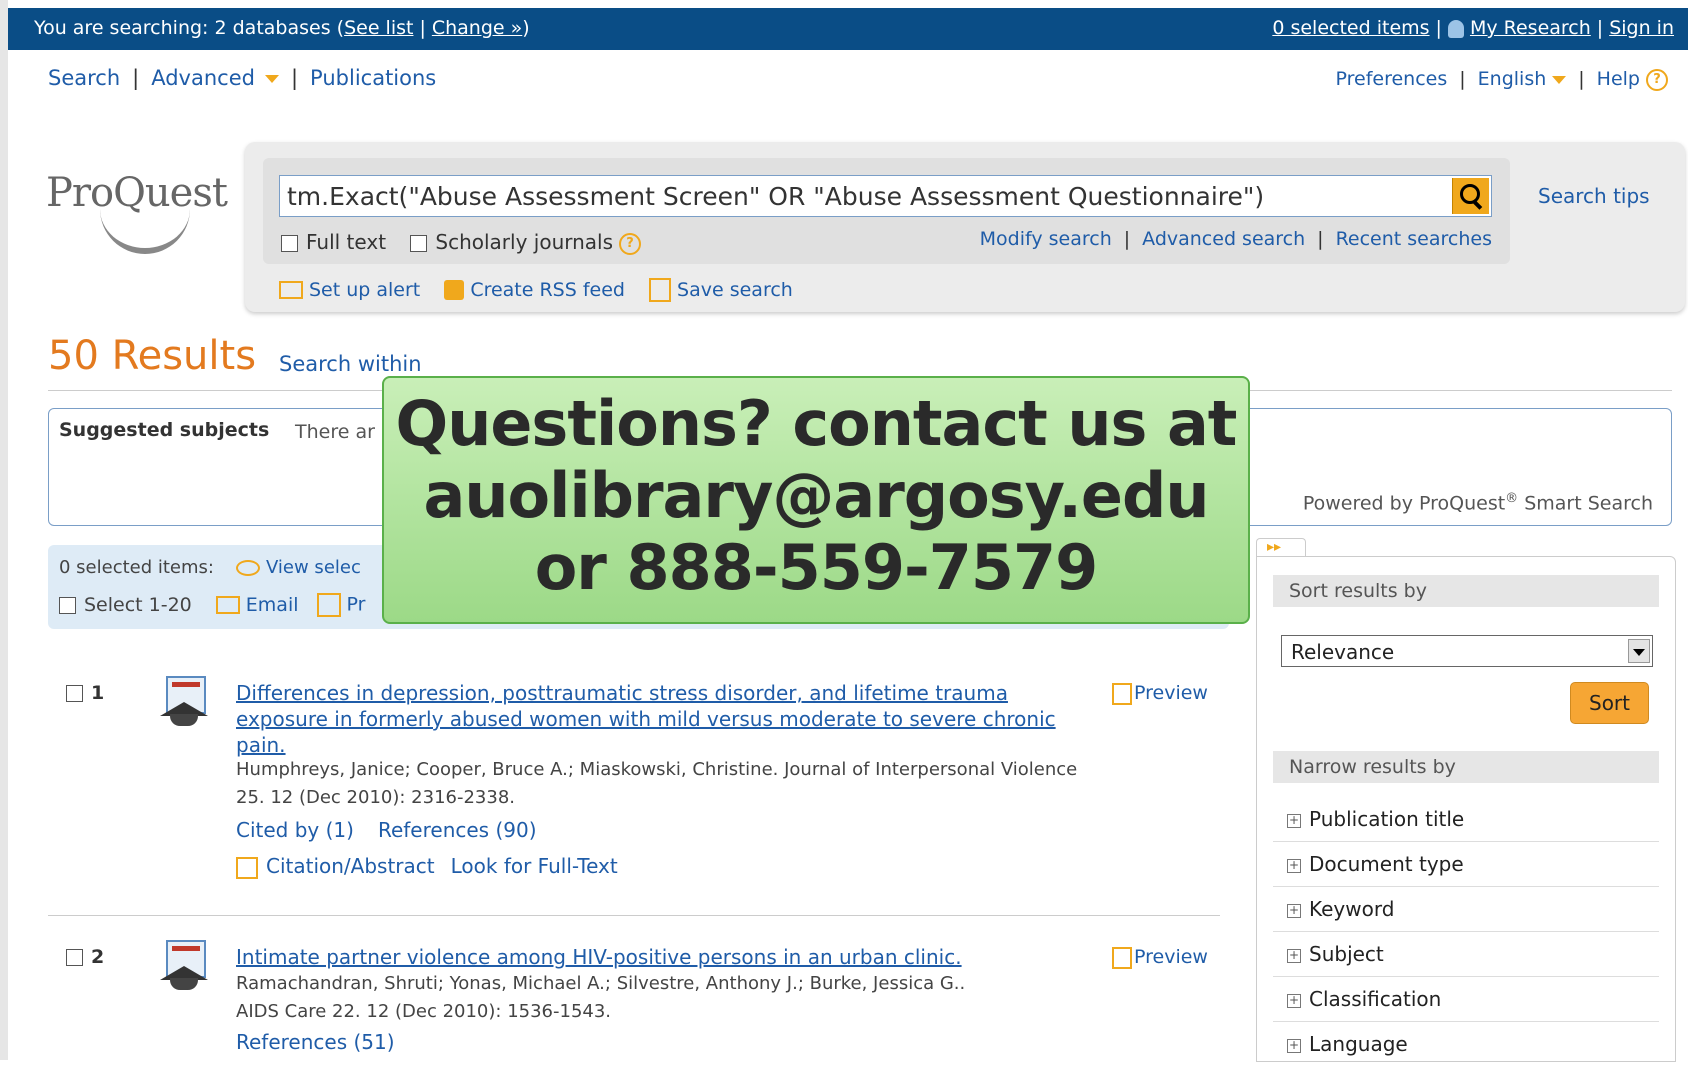 The image size is (1688, 1066). I want to click on search-actions: Set up alert Create RSS feed Save search, so click(545, 290).